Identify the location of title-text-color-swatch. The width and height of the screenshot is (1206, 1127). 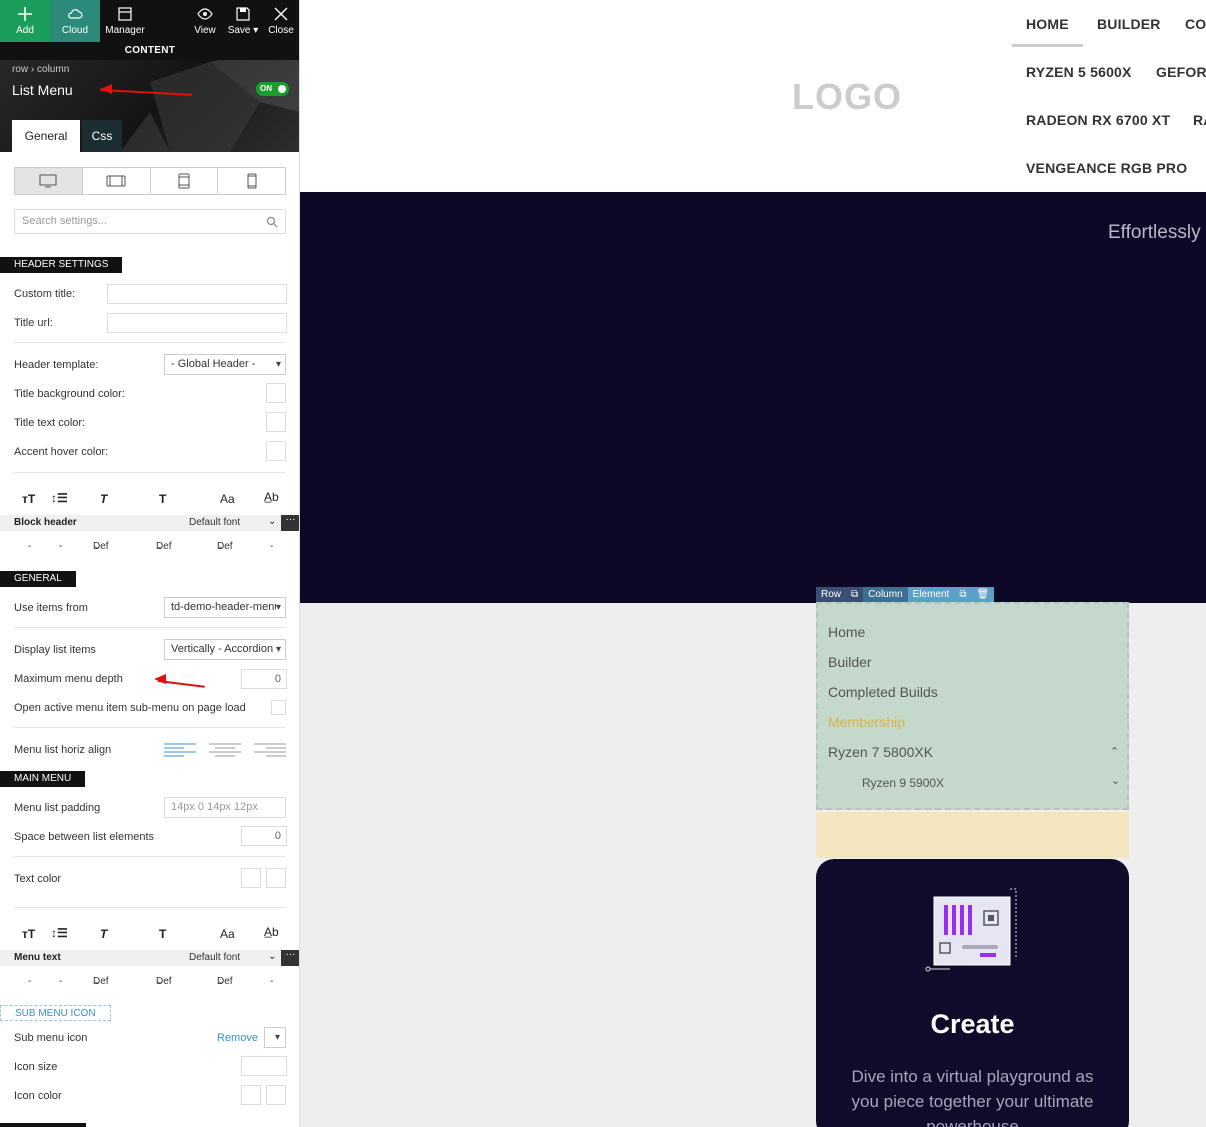
(276, 422).